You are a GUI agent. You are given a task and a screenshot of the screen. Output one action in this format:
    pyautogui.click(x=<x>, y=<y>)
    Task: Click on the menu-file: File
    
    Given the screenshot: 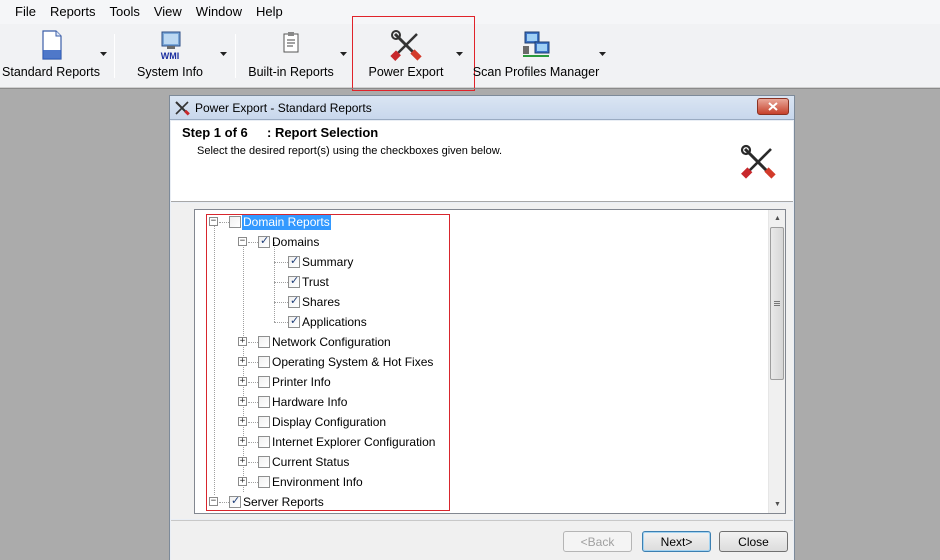 What is the action you would take?
    pyautogui.click(x=25, y=12)
    